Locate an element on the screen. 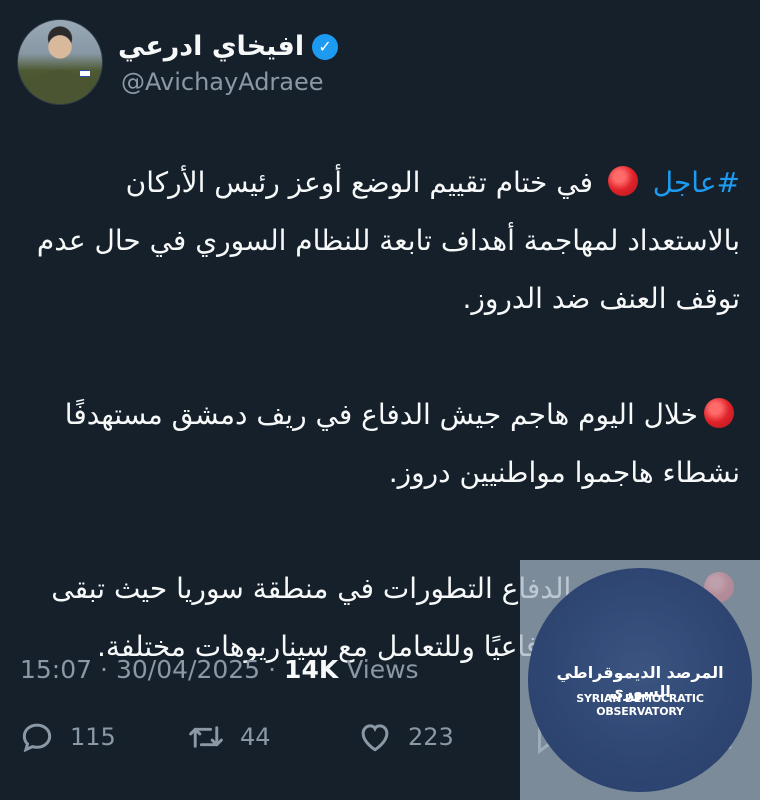 This screenshot has width=760, height=800. views-label: Views is located at coordinates (382, 669).